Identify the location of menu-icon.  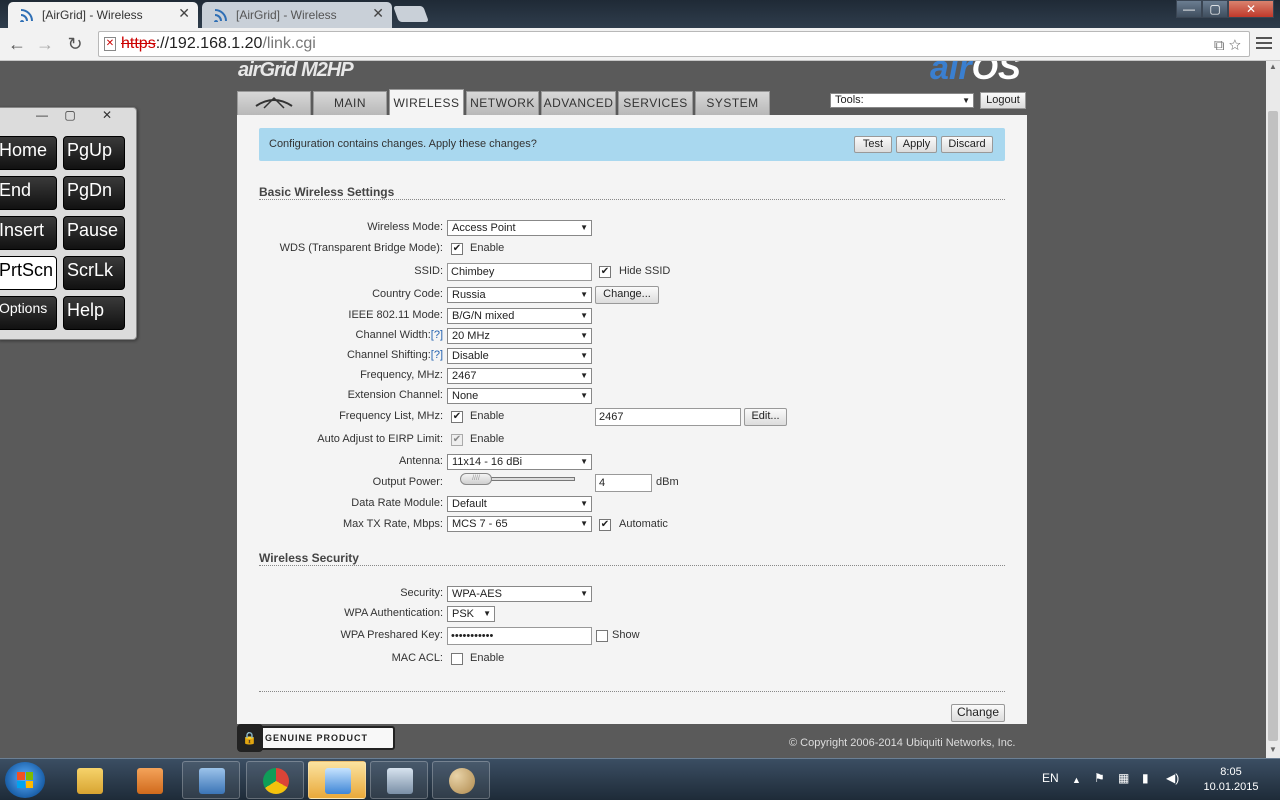
(1264, 43).